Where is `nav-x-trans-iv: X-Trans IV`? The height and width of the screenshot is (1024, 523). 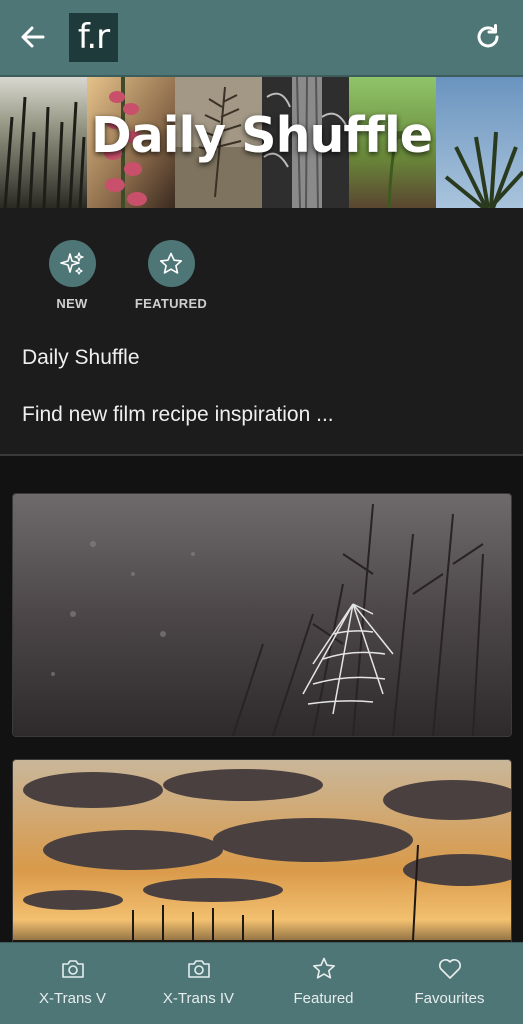 nav-x-trans-iv: X-Trans IV is located at coordinates (198, 982).